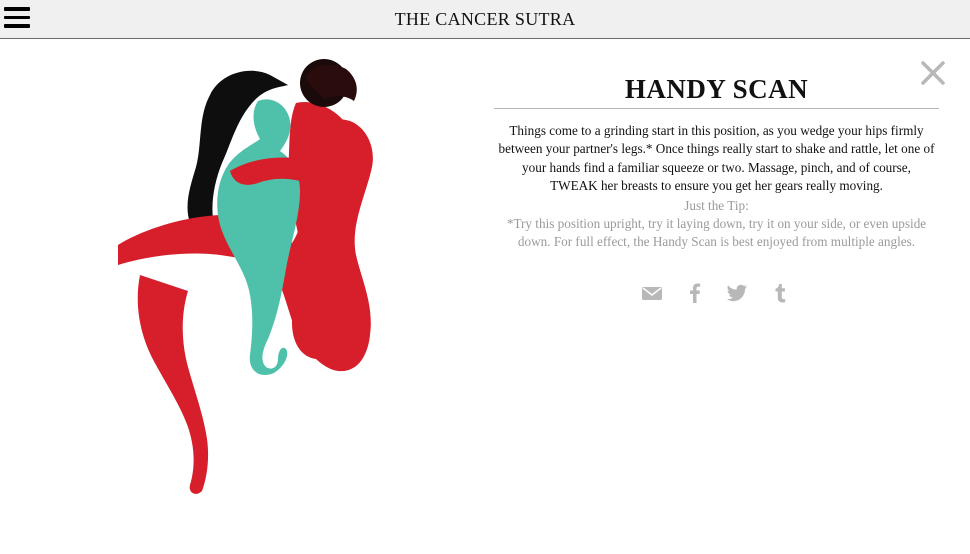 This screenshot has width=970, height=554. Describe the element at coordinates (737, 293) in the screenshot. I see `twitter-icon` at that location.